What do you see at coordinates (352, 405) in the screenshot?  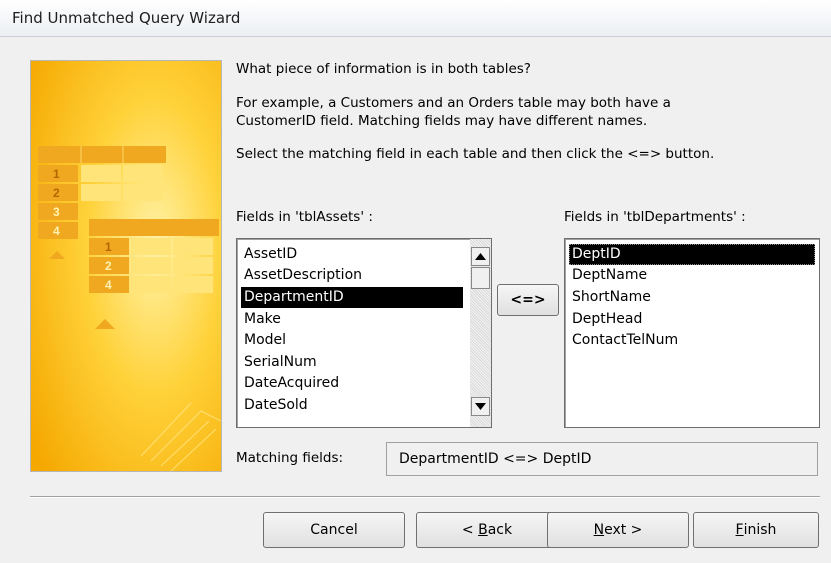 I see `list-item: DateSold` at bounding box center [352, 405].